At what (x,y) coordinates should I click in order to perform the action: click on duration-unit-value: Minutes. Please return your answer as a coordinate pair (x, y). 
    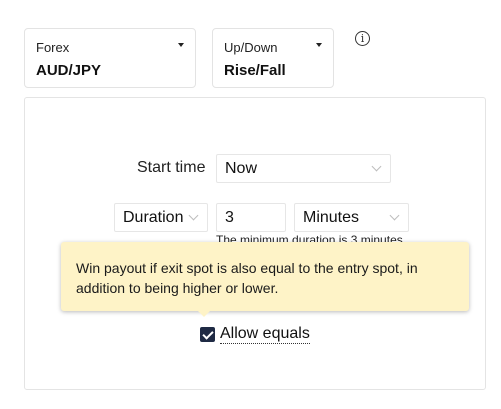
    Looking at the image, I should click on (331, 217).